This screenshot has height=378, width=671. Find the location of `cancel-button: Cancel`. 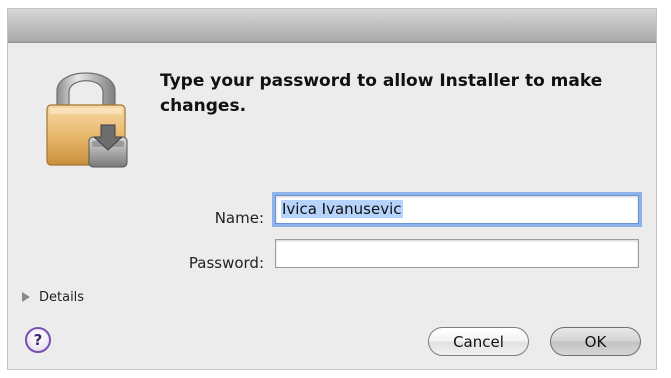

cancel-button: Cancel is located at coordinates (478, 341).